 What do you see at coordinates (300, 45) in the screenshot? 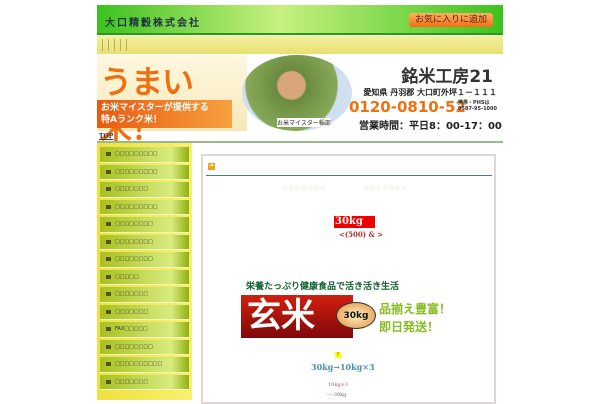
I see `decorative-stripe` at bounding box center [300, 45].